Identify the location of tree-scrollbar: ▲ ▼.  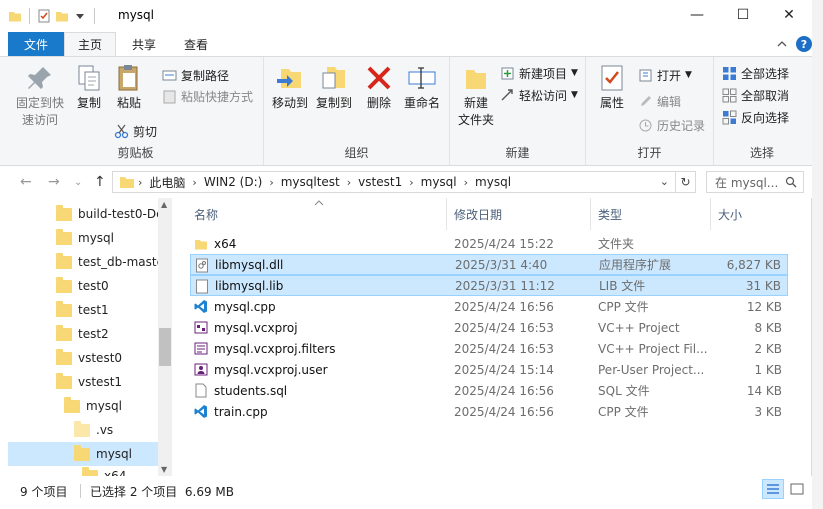
(165, 337).